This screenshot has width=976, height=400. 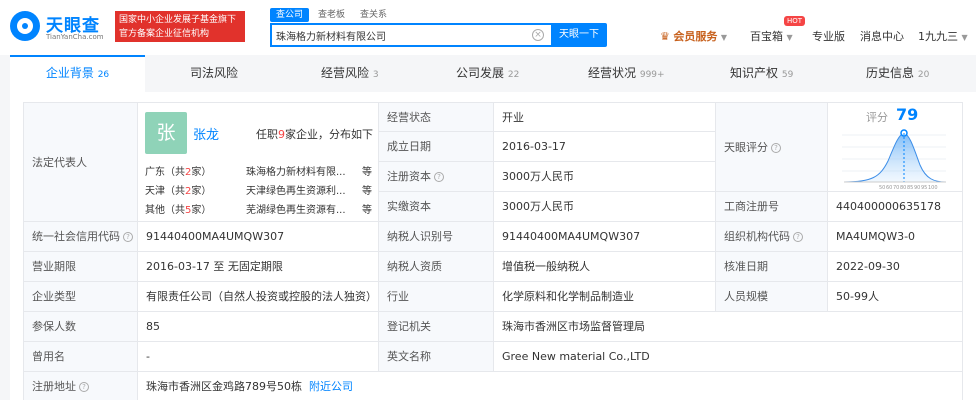 I want to click on reg-capital-value: 3000万人民币, so click(x=605, y=177).